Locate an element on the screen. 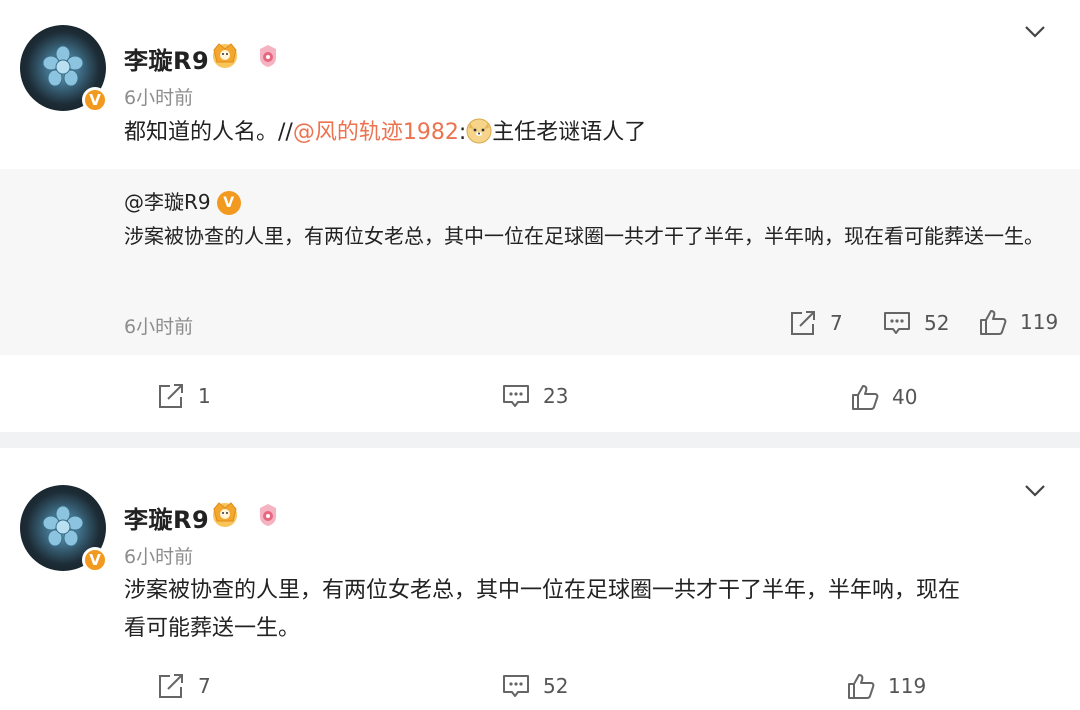  like-button: 119 is located at coordinates (886, 686).